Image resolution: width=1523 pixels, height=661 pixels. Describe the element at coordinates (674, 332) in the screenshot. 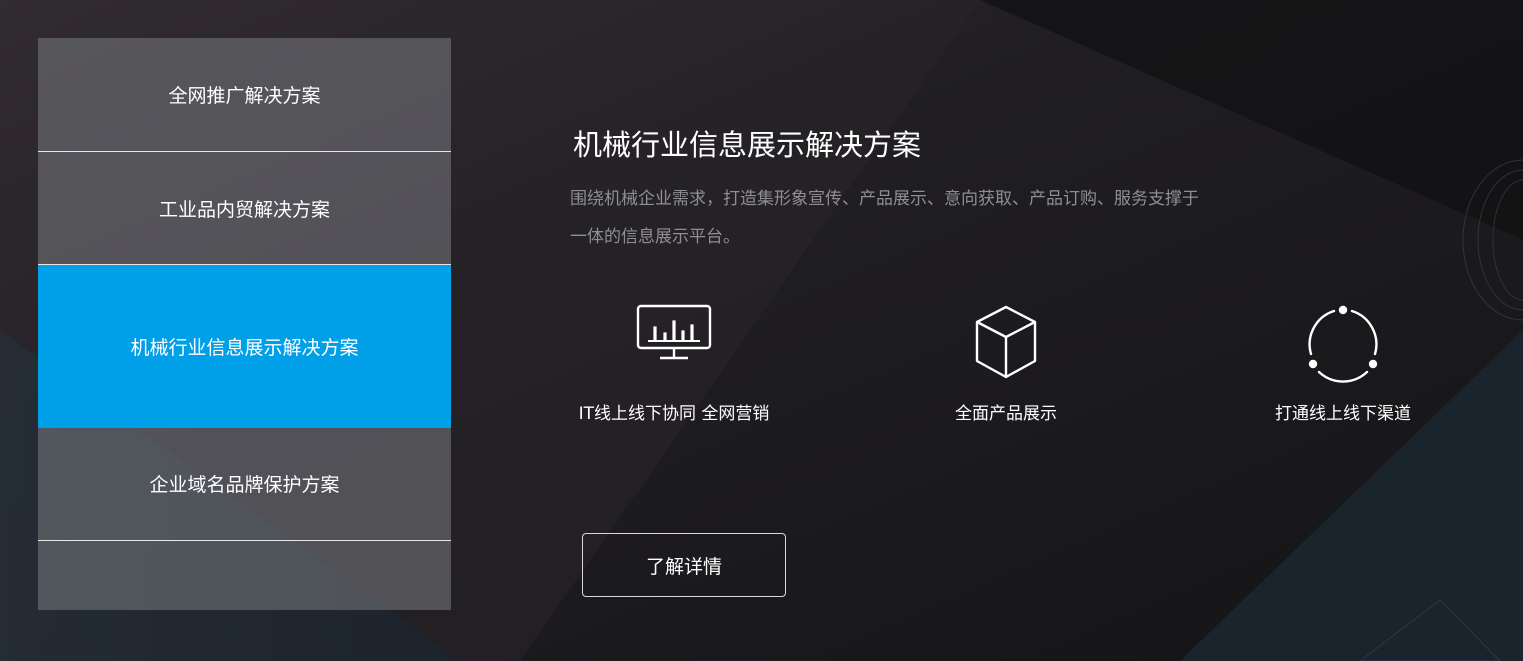

I see `monitor-chart-icon` at that location.